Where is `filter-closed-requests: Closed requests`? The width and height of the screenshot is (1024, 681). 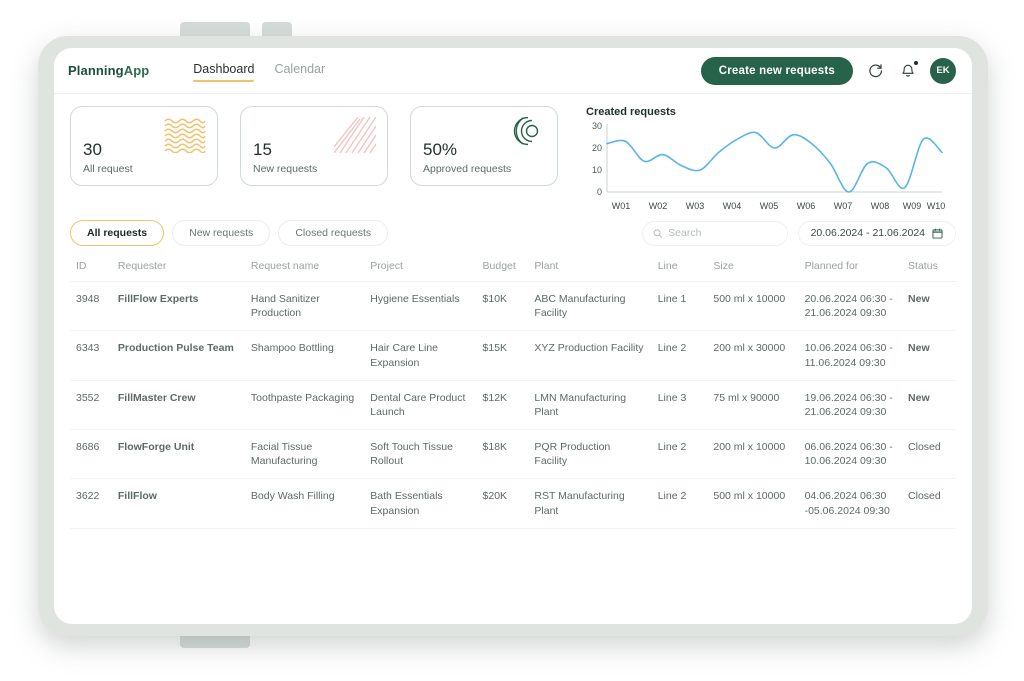
filter-closed-requests: Closed requests is located at coordinates (333, 233).